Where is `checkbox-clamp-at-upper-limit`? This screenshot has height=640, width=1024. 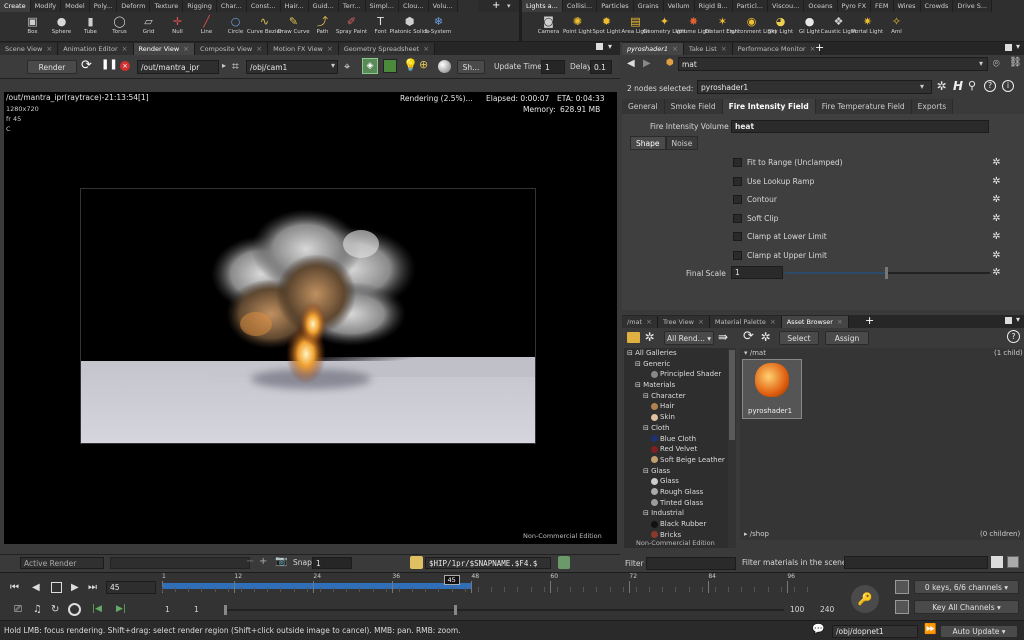 checkbox-clamp-at-upper-limit is located at coordinates (737, 255).